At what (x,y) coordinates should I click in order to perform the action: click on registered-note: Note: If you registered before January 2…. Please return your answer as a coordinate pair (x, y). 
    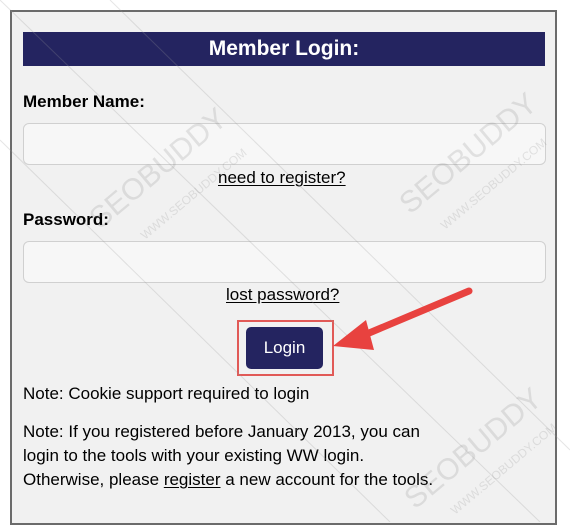
    Looking at the image, I should click on (228, 456).